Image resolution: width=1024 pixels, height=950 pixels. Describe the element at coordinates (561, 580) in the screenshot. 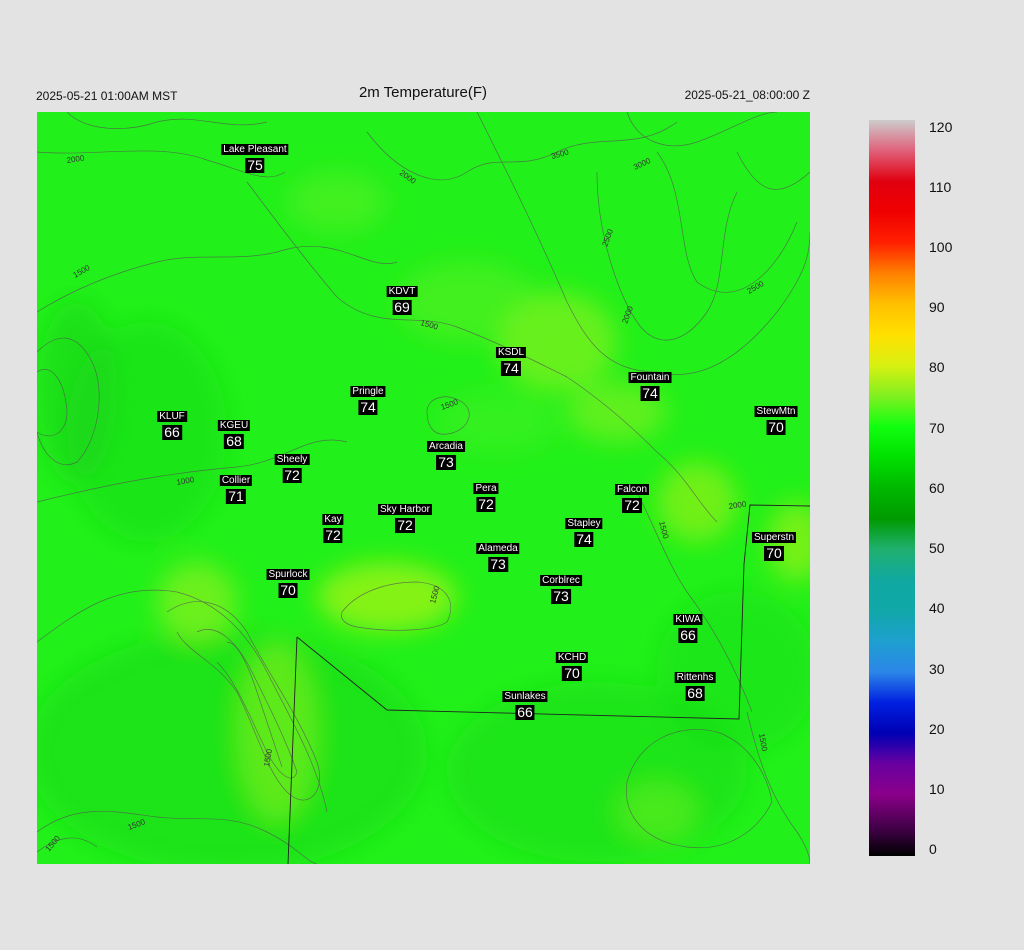

I see `station-name: Corblrec` at that location.